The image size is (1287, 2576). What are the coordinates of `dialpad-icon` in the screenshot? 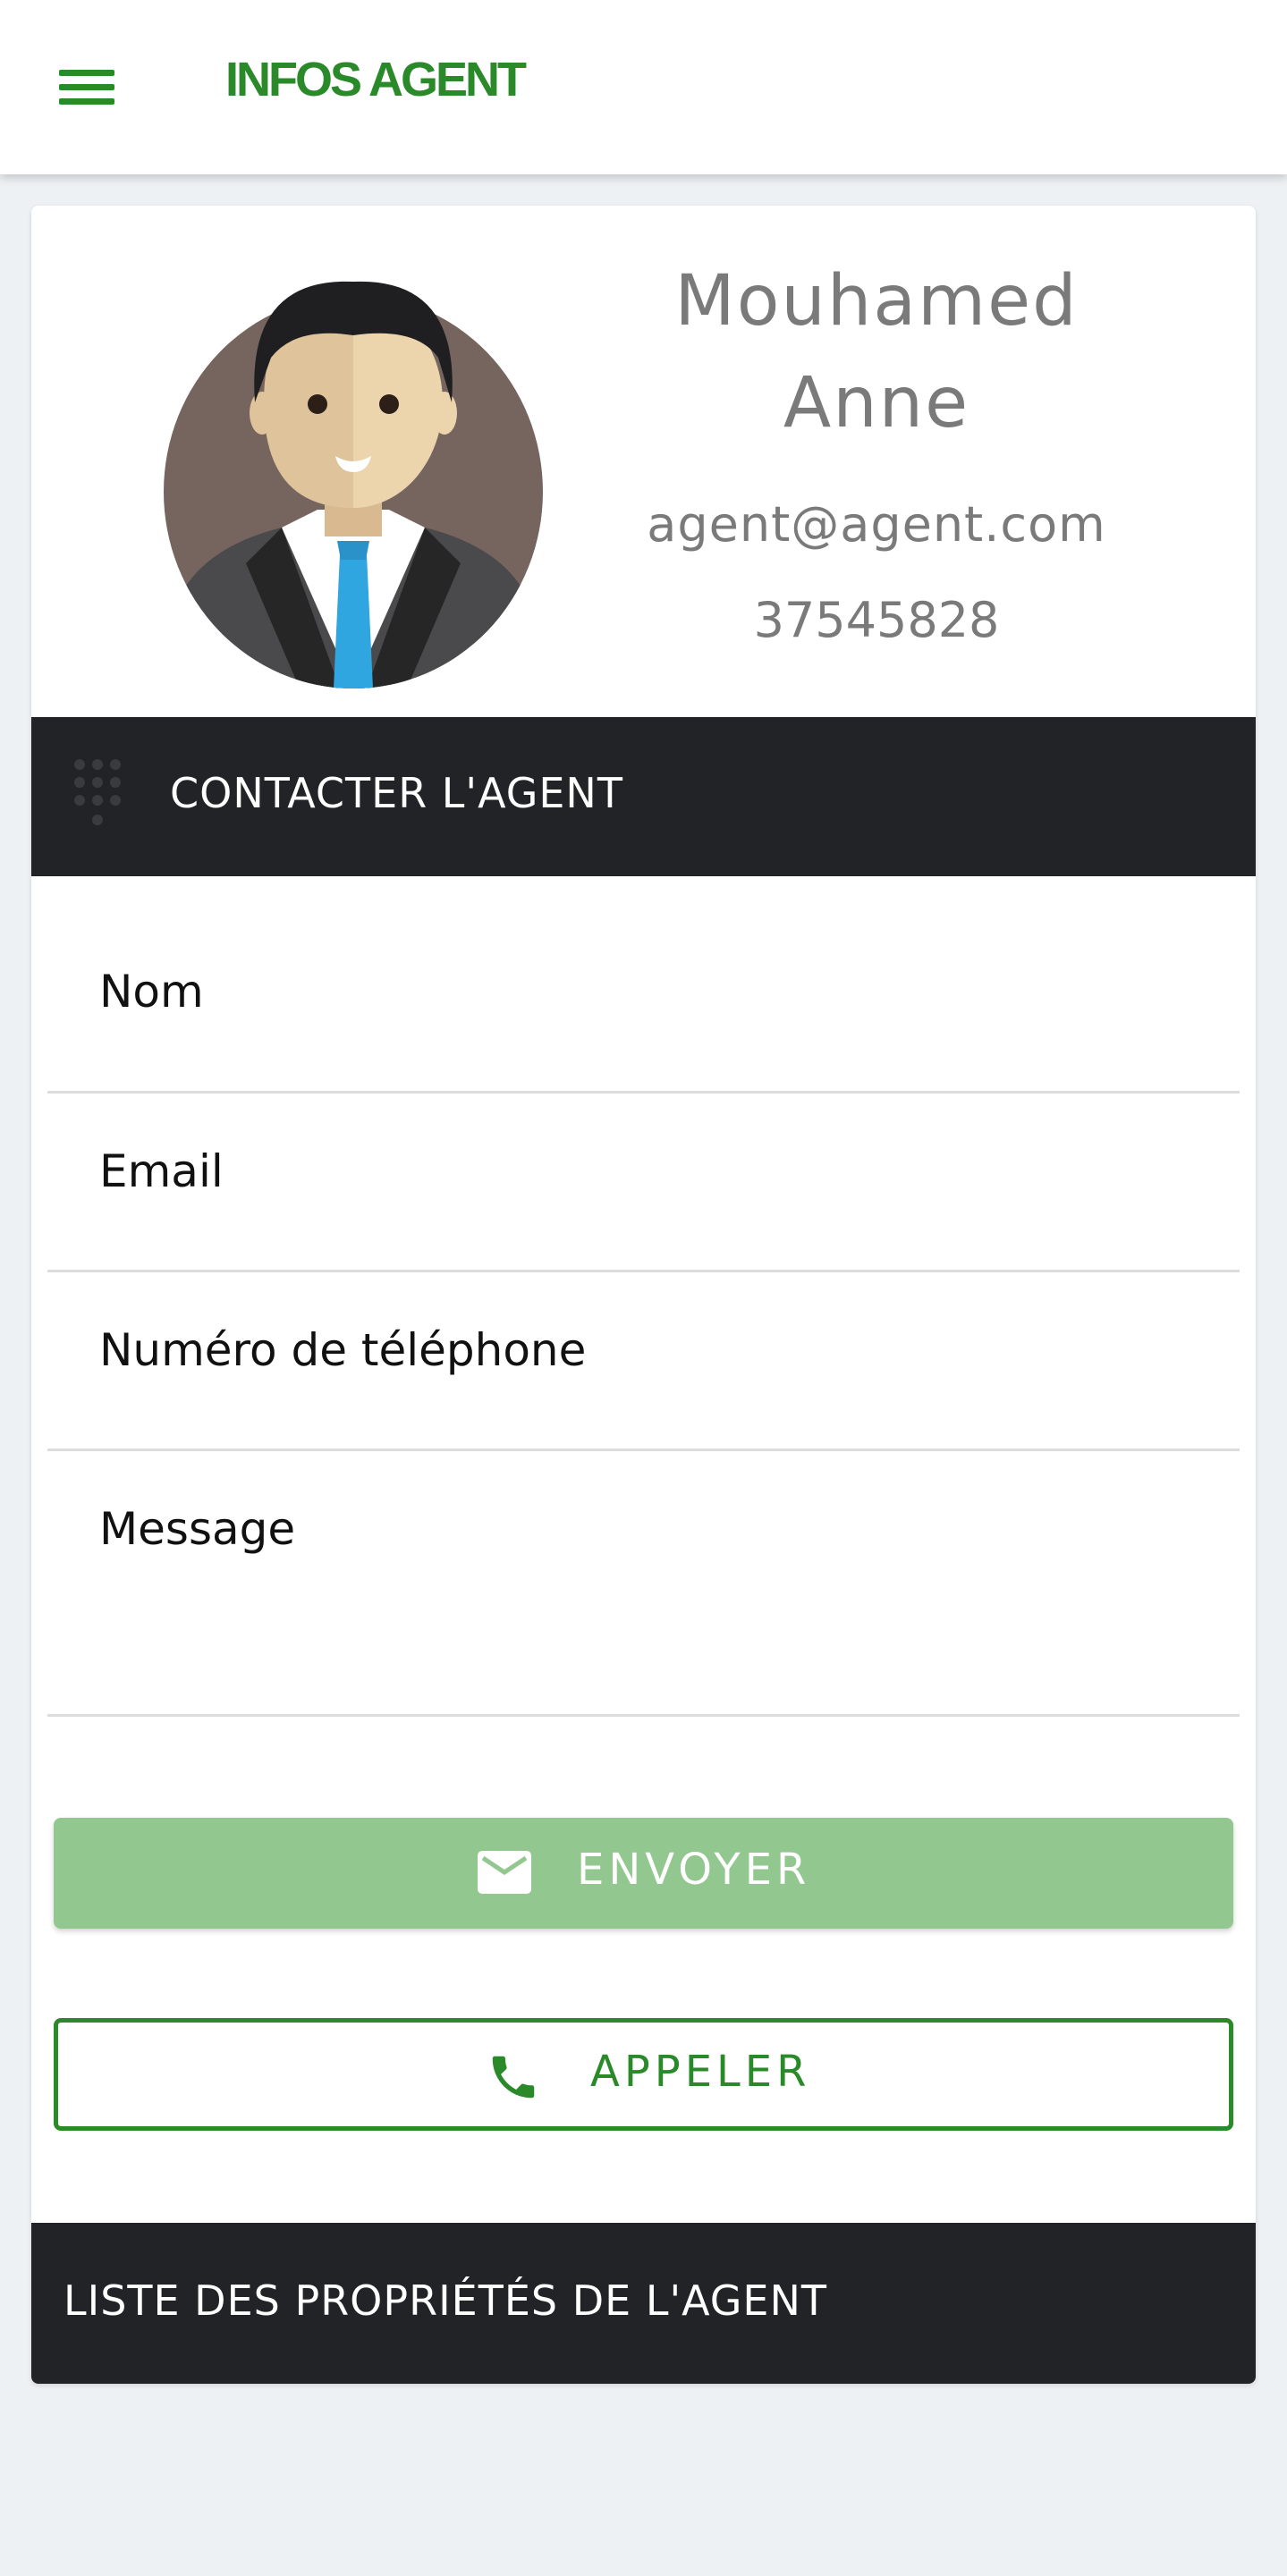 It's located at (97, 792).